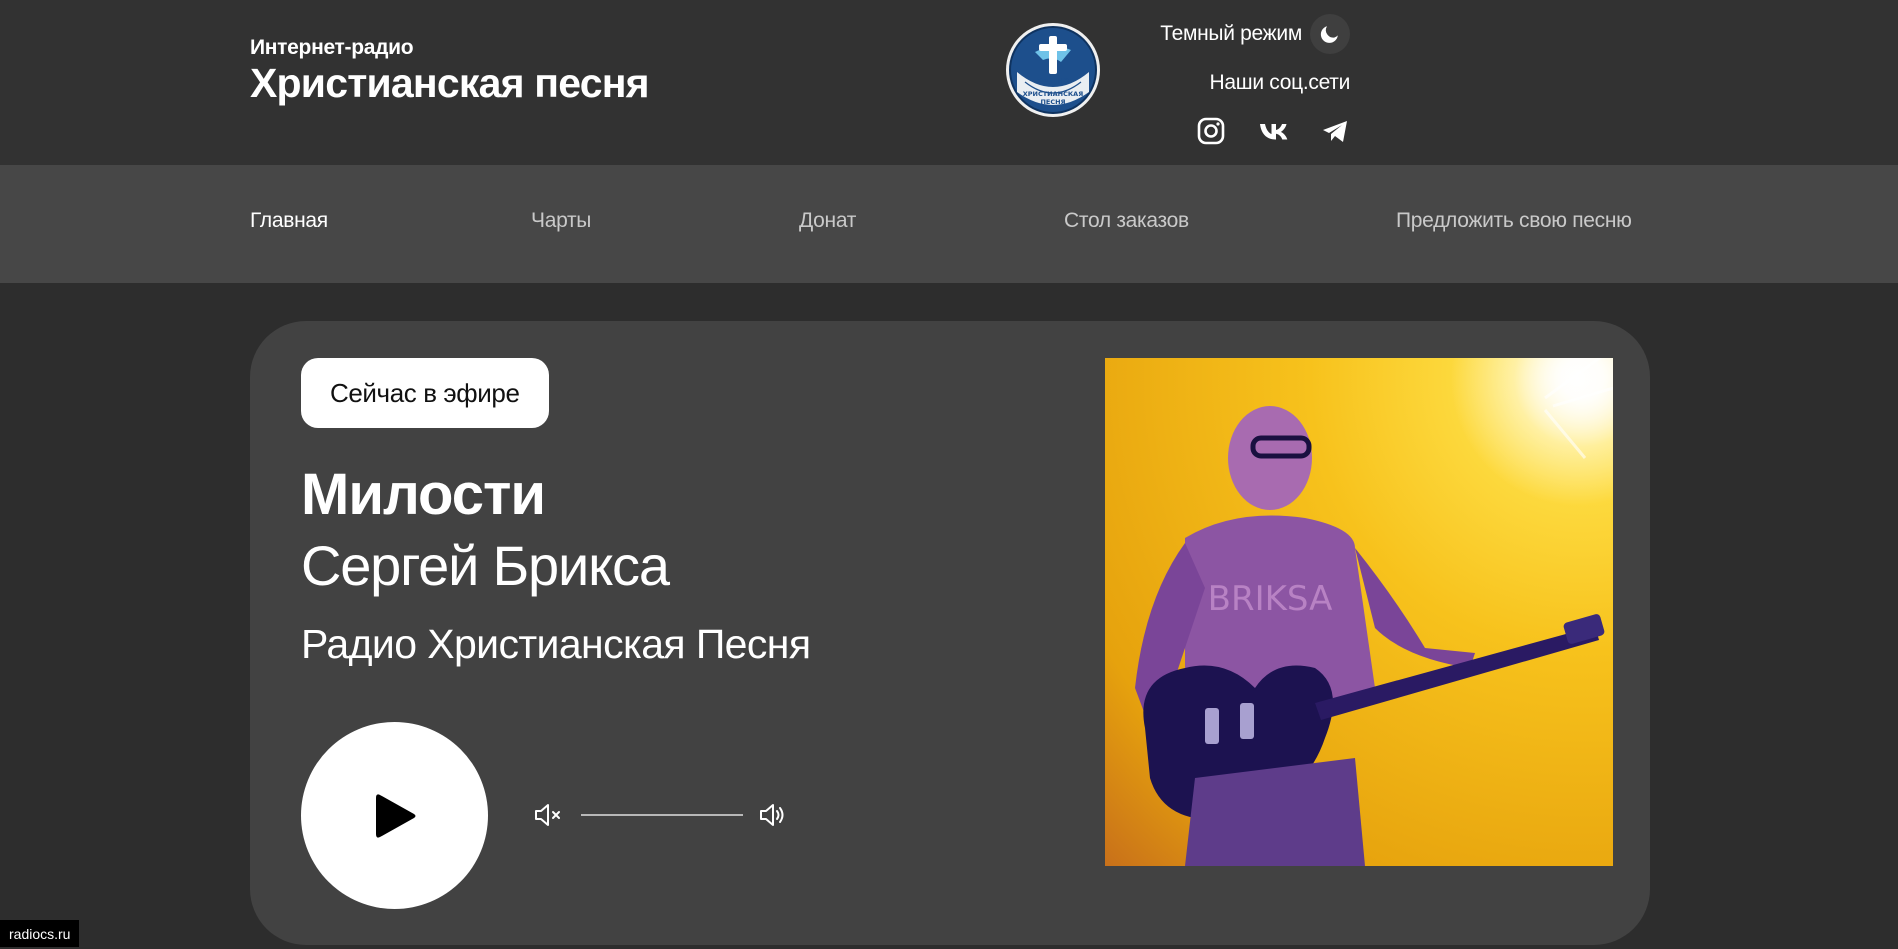 The image size is (1898, 949). Describe the element at coordinates (332, 47) in the screenshot. I see `brand-subtitle: Интернет-радио` at that location.